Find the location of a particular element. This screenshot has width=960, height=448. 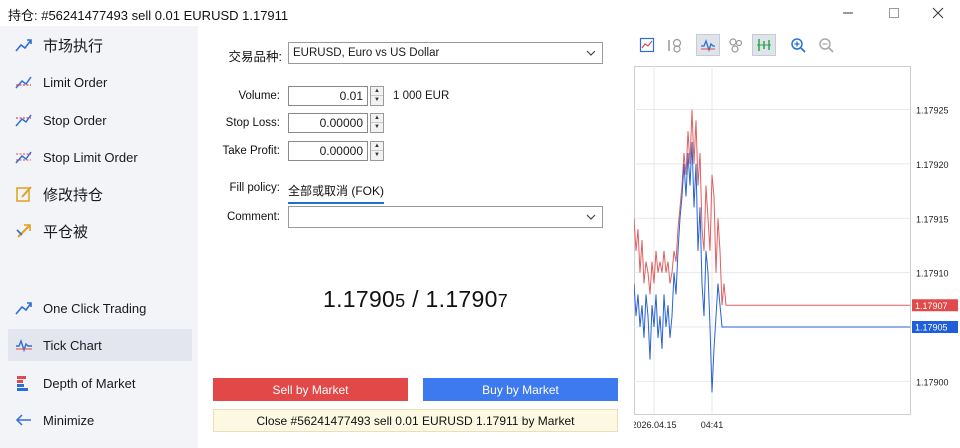

tick-chart-icon is located at coordinates (24, 345).